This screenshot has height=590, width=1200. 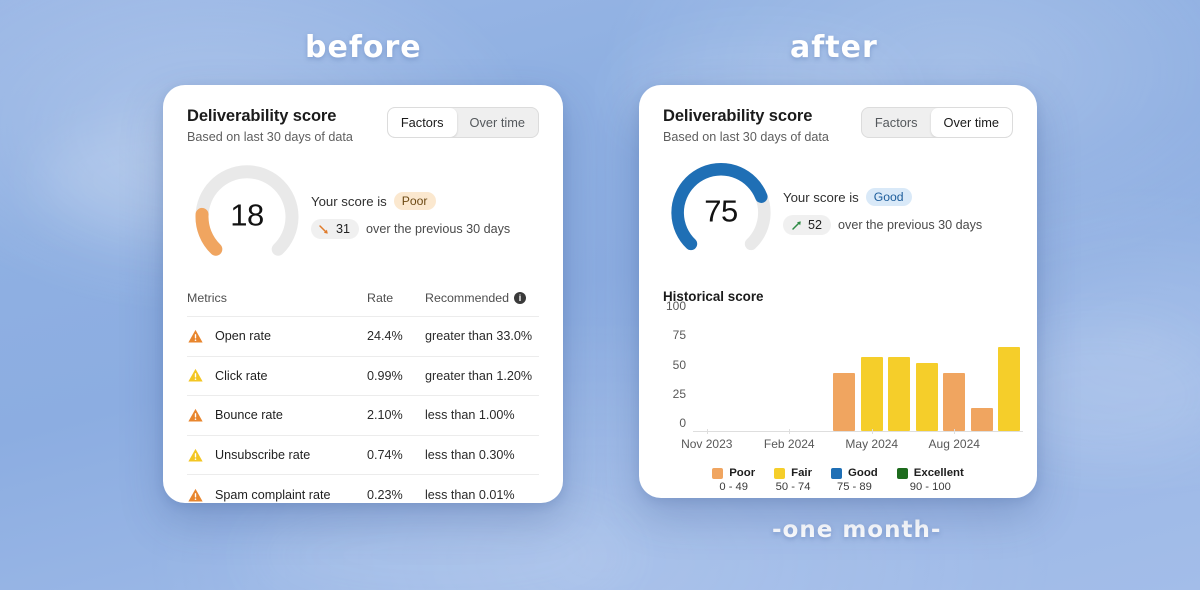 I want to click on legend-item: Excellent 90 - 100, so click(x=930, y=480).